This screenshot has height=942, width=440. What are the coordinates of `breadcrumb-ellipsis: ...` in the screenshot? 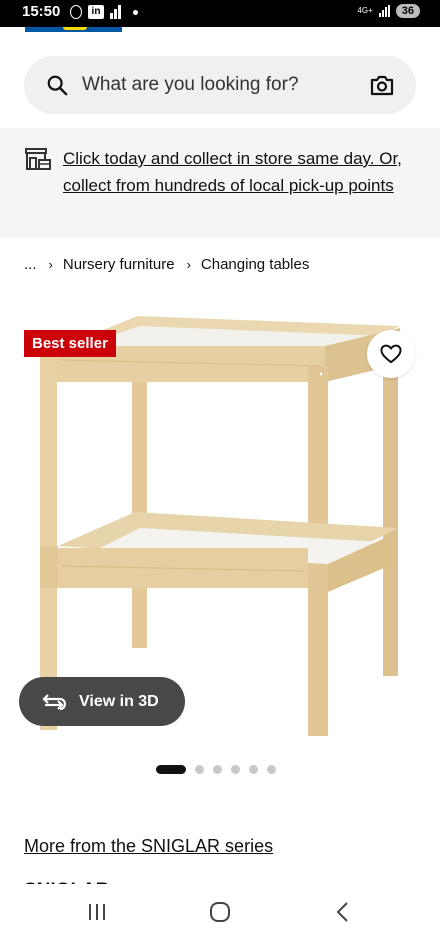 It's located at (30, 264).